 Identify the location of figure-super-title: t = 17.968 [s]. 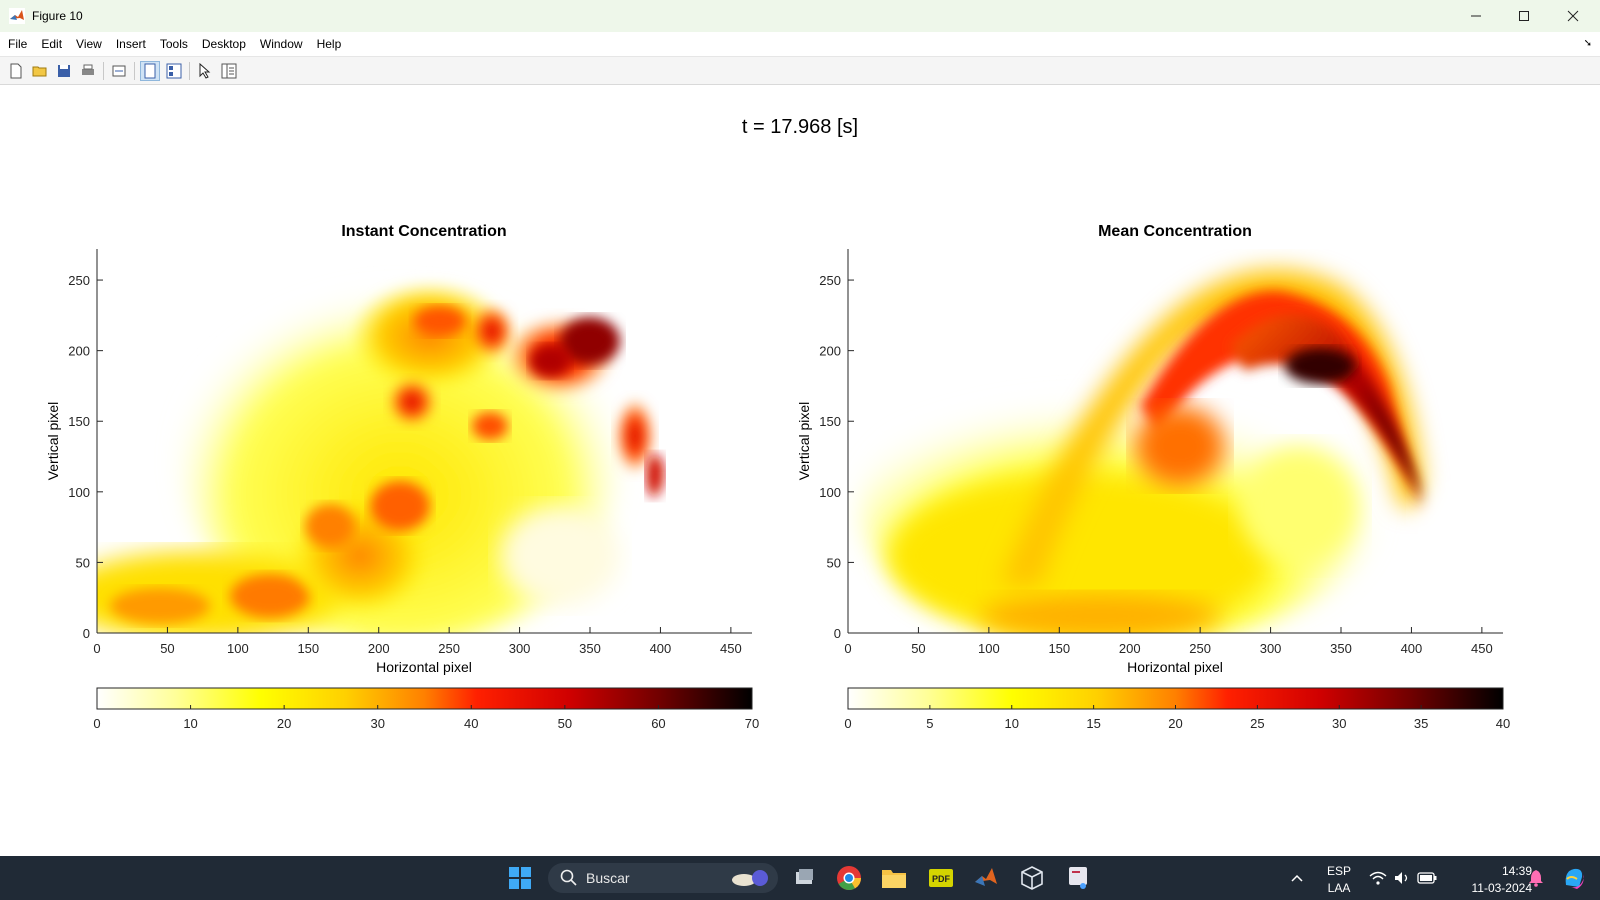
(800, 127).